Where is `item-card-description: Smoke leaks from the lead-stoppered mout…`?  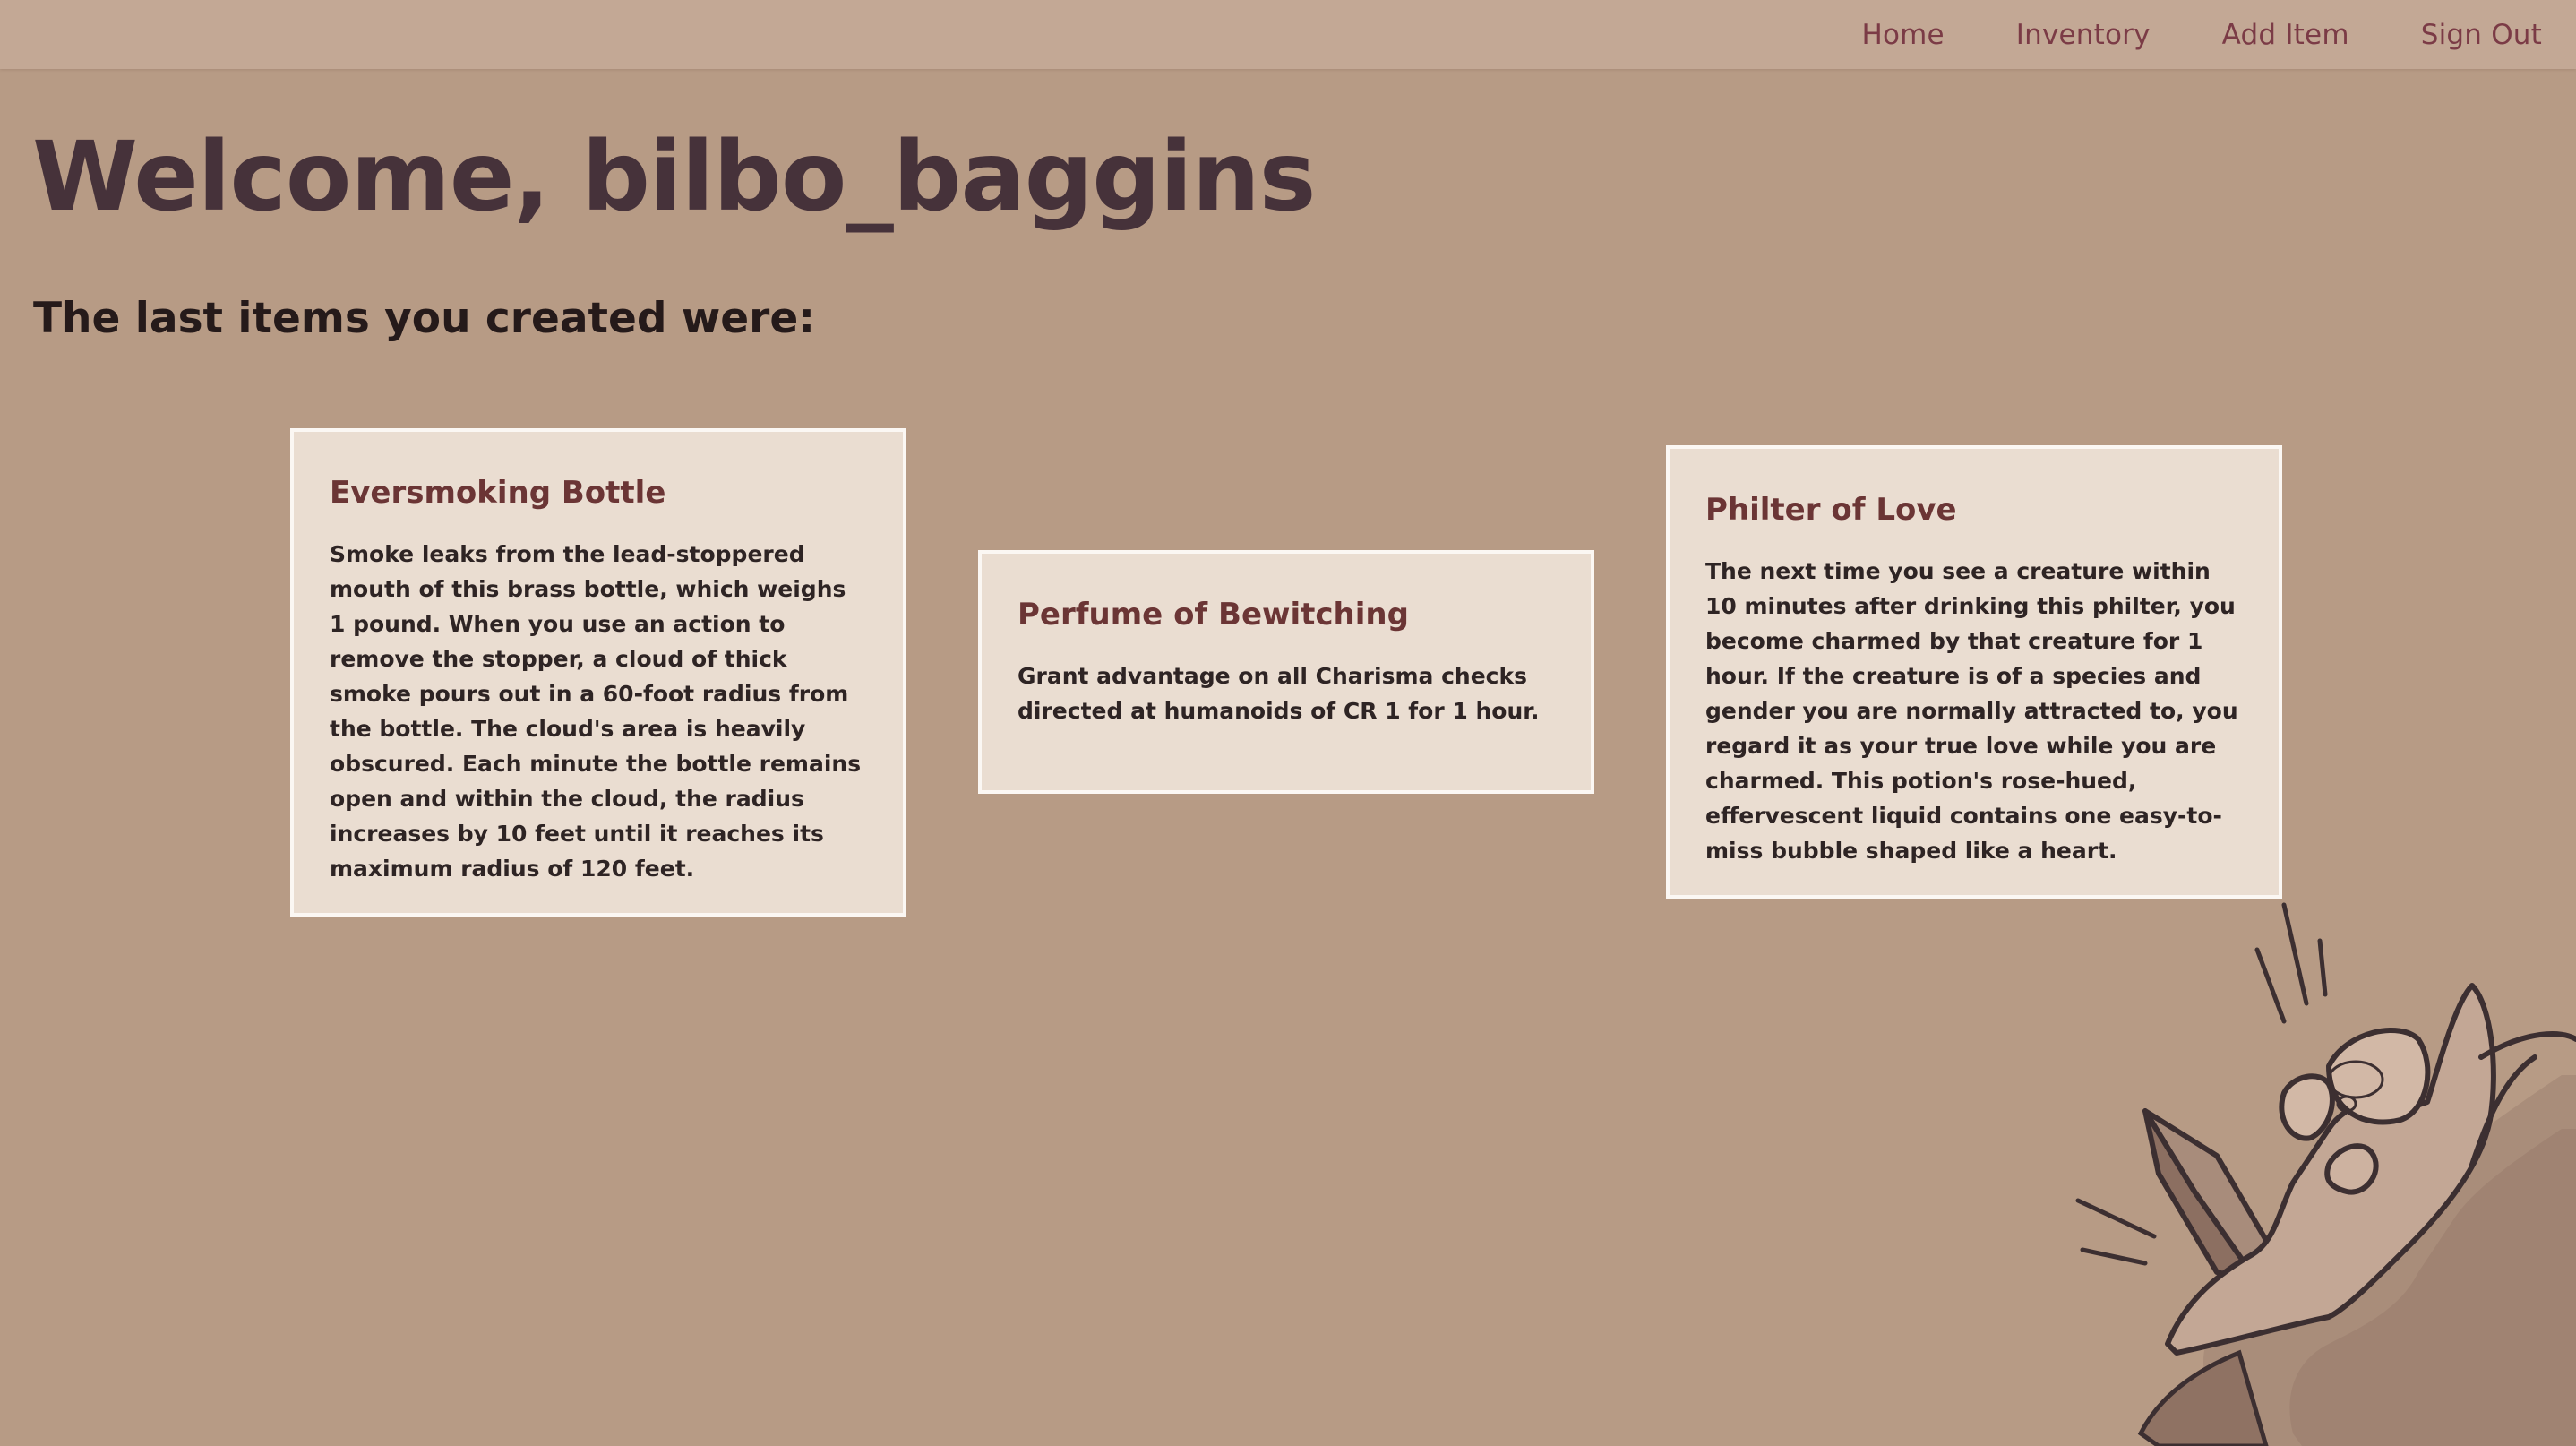
item-card-description: Smoke leaks from the lead-stoppered mout… is located at coordinates (596, 711).